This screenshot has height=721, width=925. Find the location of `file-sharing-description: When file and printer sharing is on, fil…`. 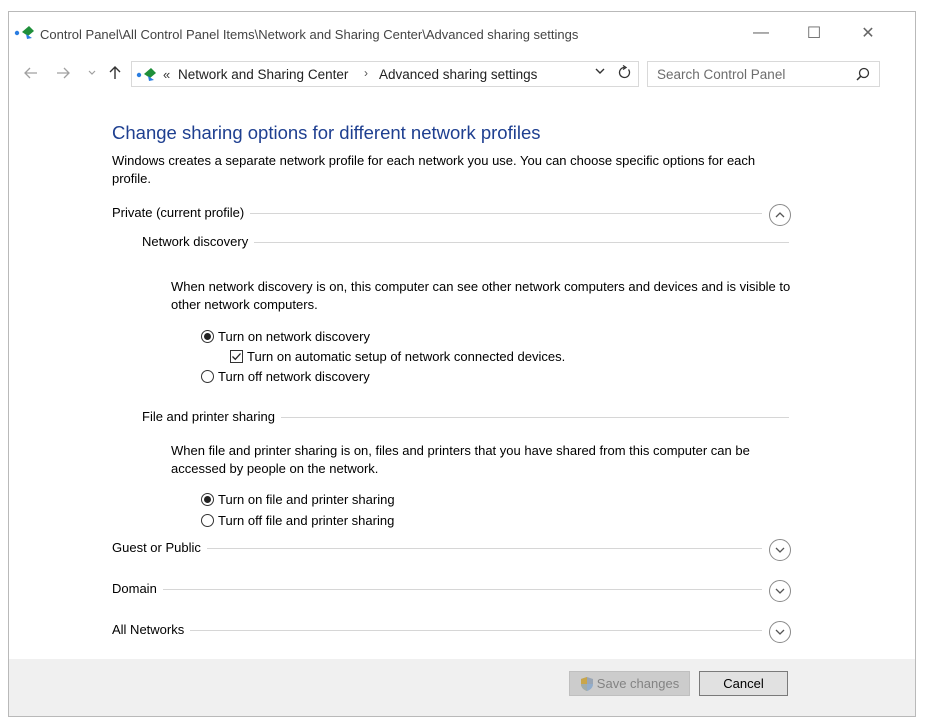

file-sharing-description: When file and printer sharing is on, fil… is located at coordinates (460, 459).